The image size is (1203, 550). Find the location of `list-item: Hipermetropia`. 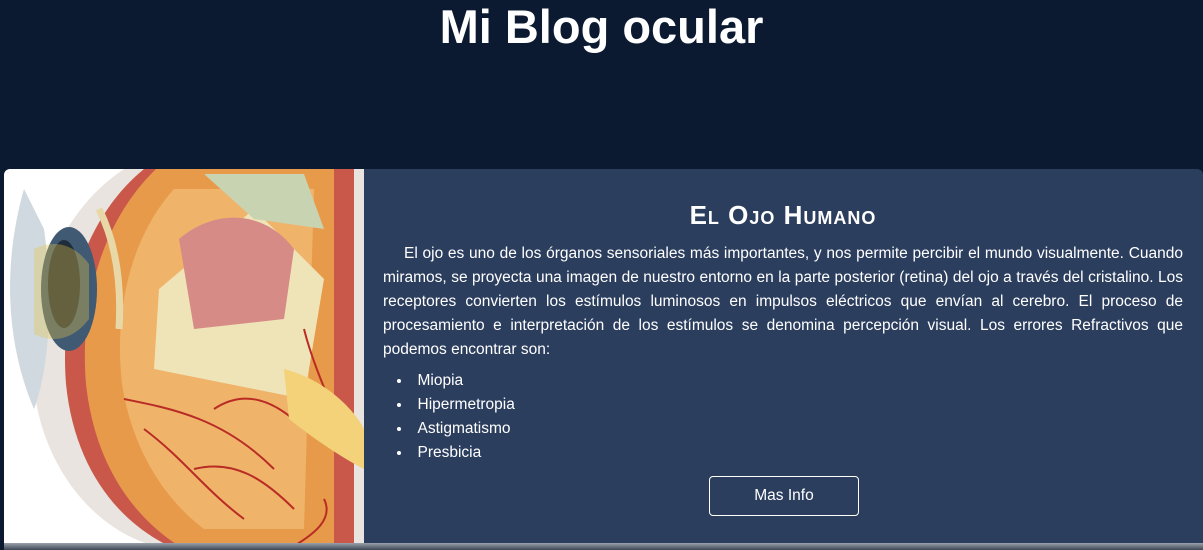

list-item: Hipermetropia is located at coordinates (547, 405).